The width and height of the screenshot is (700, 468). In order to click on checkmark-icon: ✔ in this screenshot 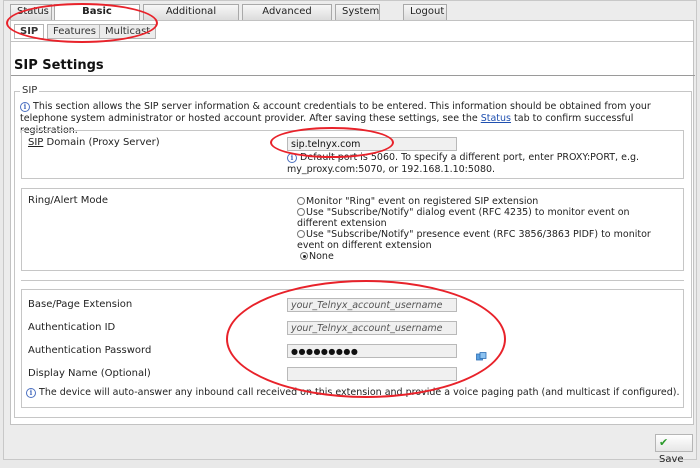, I will do `click(664, 442)`.